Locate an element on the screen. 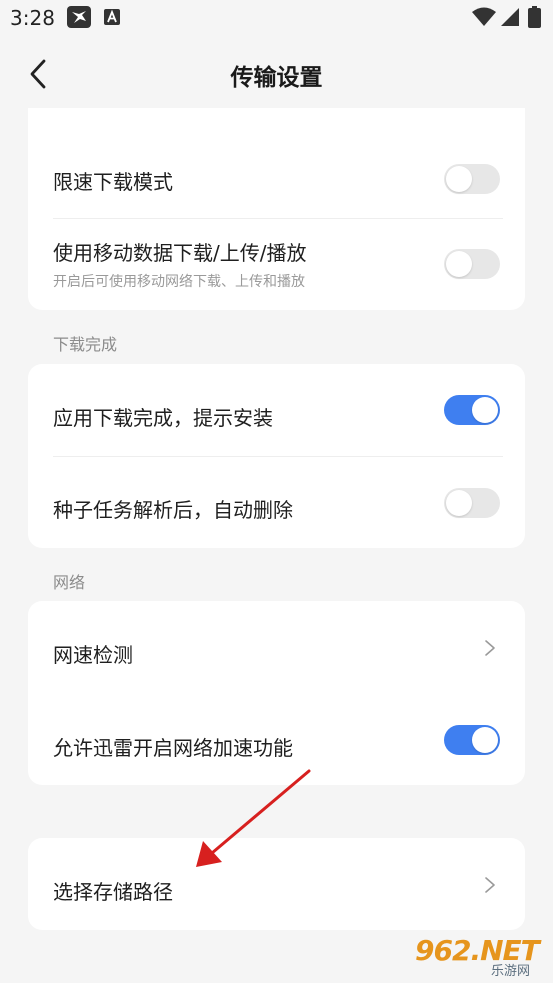 The width and height of the screenshot is (553, 983). row-label: 使用移动数据下载/上传/播放 is located at coordinates (180, 253).